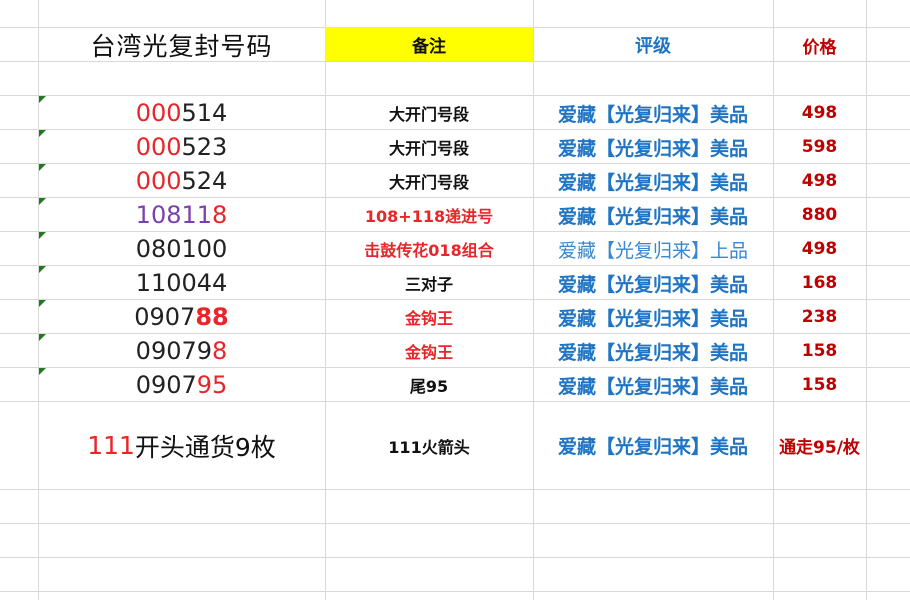  Describe the element at coordinates (819, 445) in the screenshot. I see `price-cell: 通走95/枚` at that location.